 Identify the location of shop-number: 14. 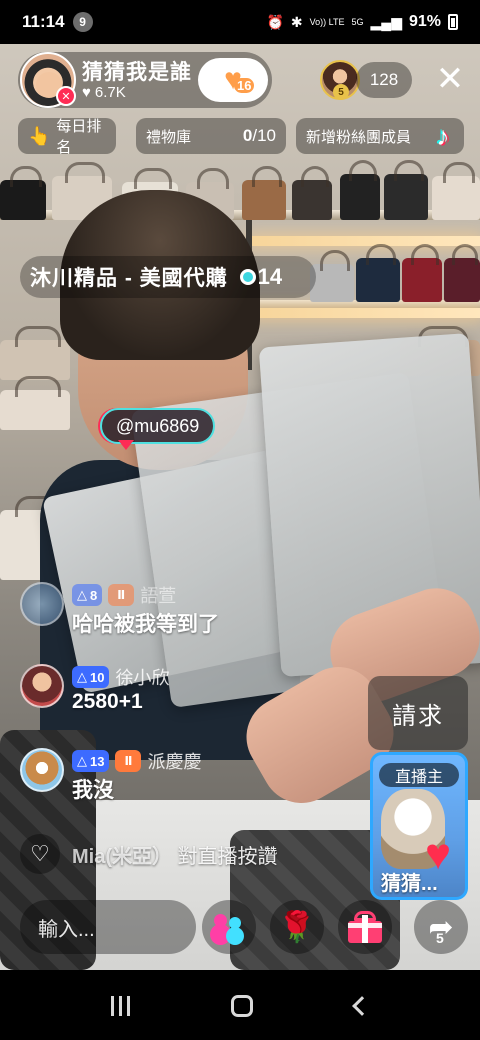
(270, 276).